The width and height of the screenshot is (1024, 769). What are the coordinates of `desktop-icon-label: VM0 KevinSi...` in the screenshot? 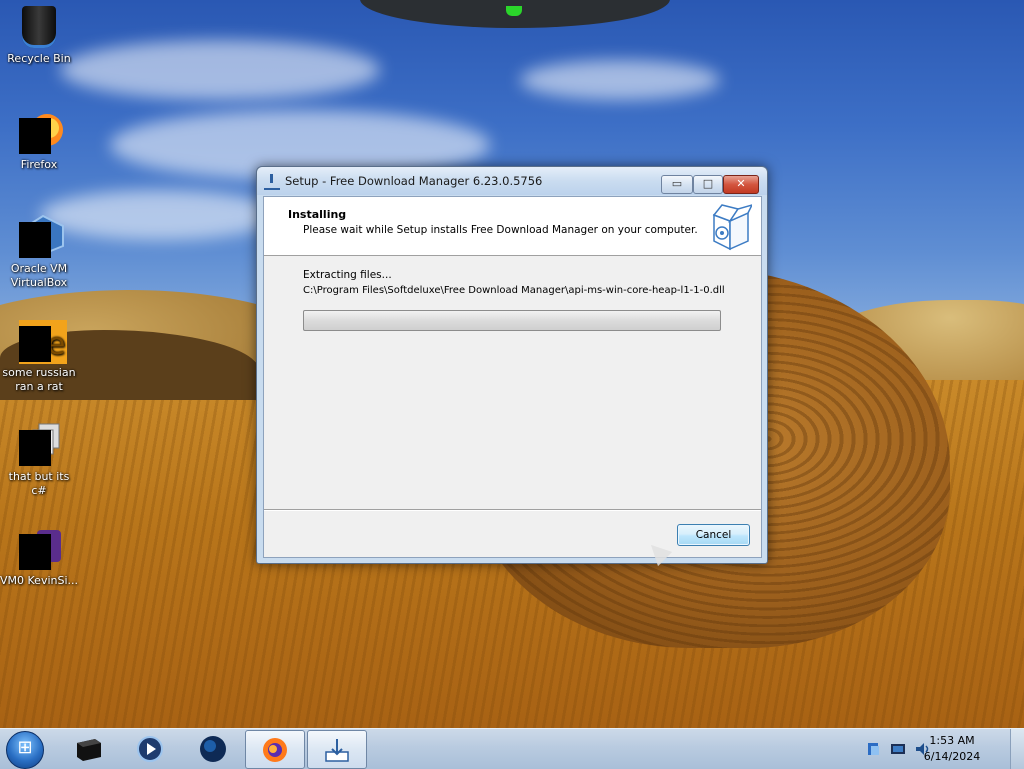 It's located at (39, 580).